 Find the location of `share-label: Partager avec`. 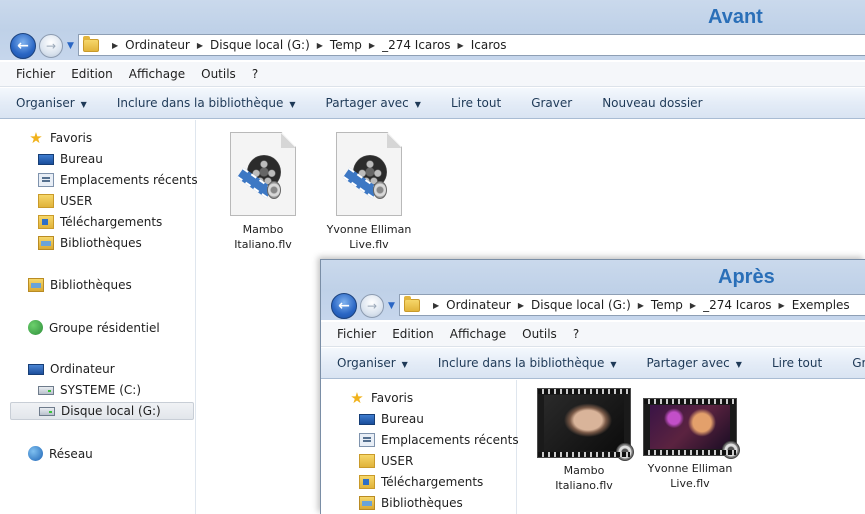

share-label: Partager avec is located at coordinates (367, 103).